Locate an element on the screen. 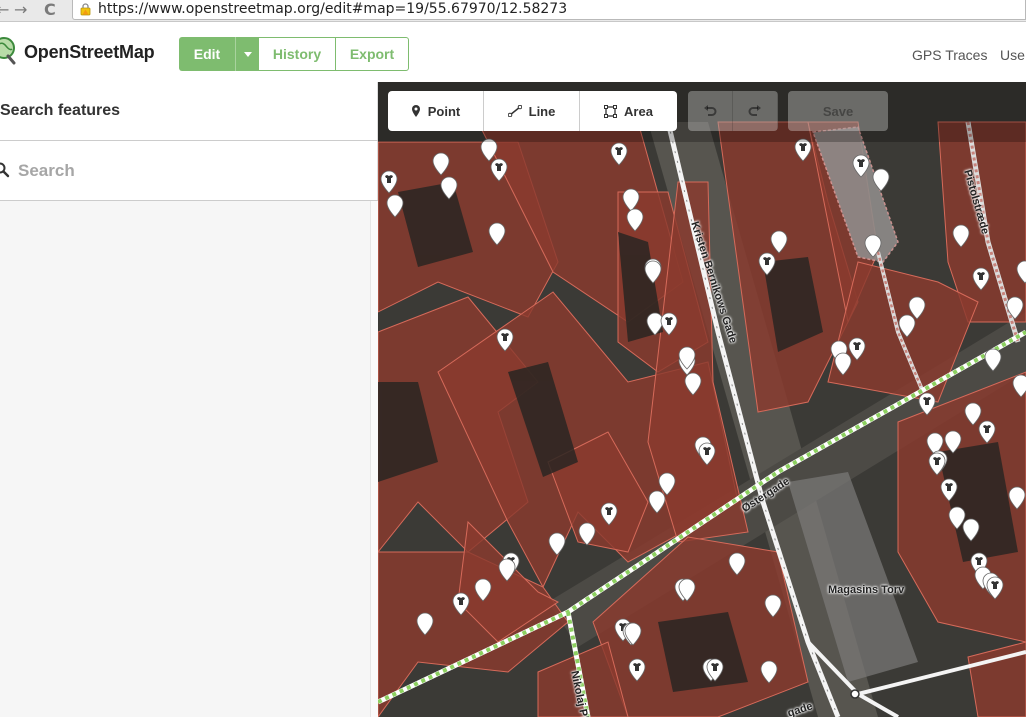  export-button: Export is located at coordinates (372, 54).